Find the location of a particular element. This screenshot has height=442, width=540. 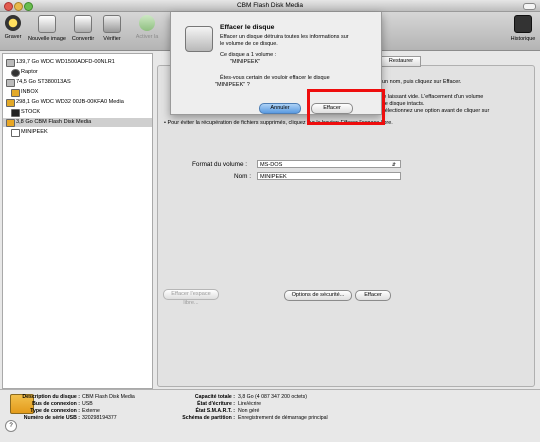

sidebar-item-cbm-flash: 3,8 Go CBM Flash Disk Media is located at coordinates (77, 122).